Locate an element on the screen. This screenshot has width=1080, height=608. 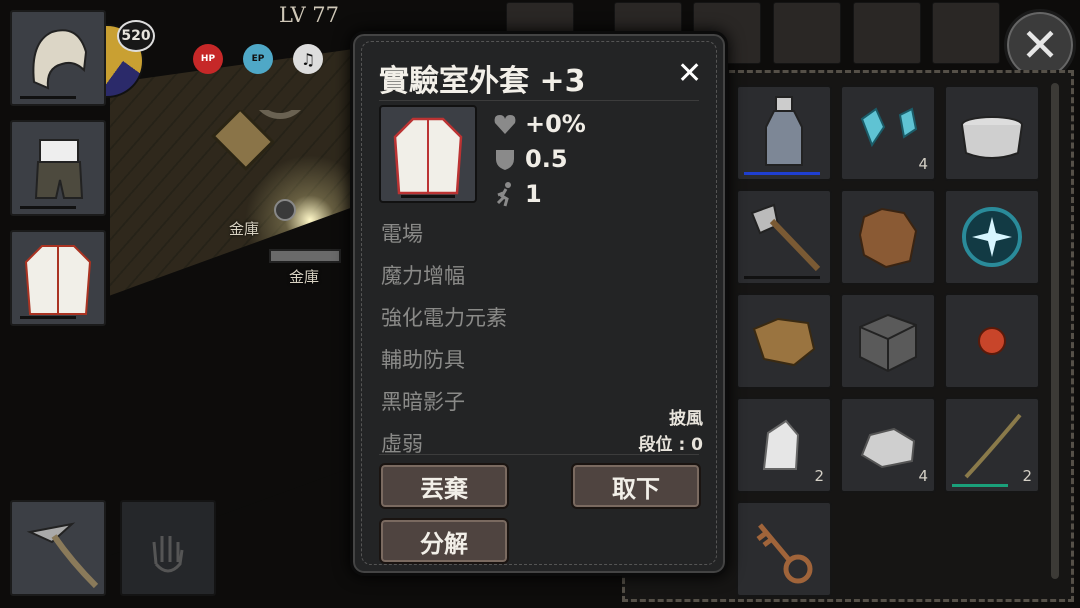
stat-hp-bonus: +0% is located at coordinates (539, 124).